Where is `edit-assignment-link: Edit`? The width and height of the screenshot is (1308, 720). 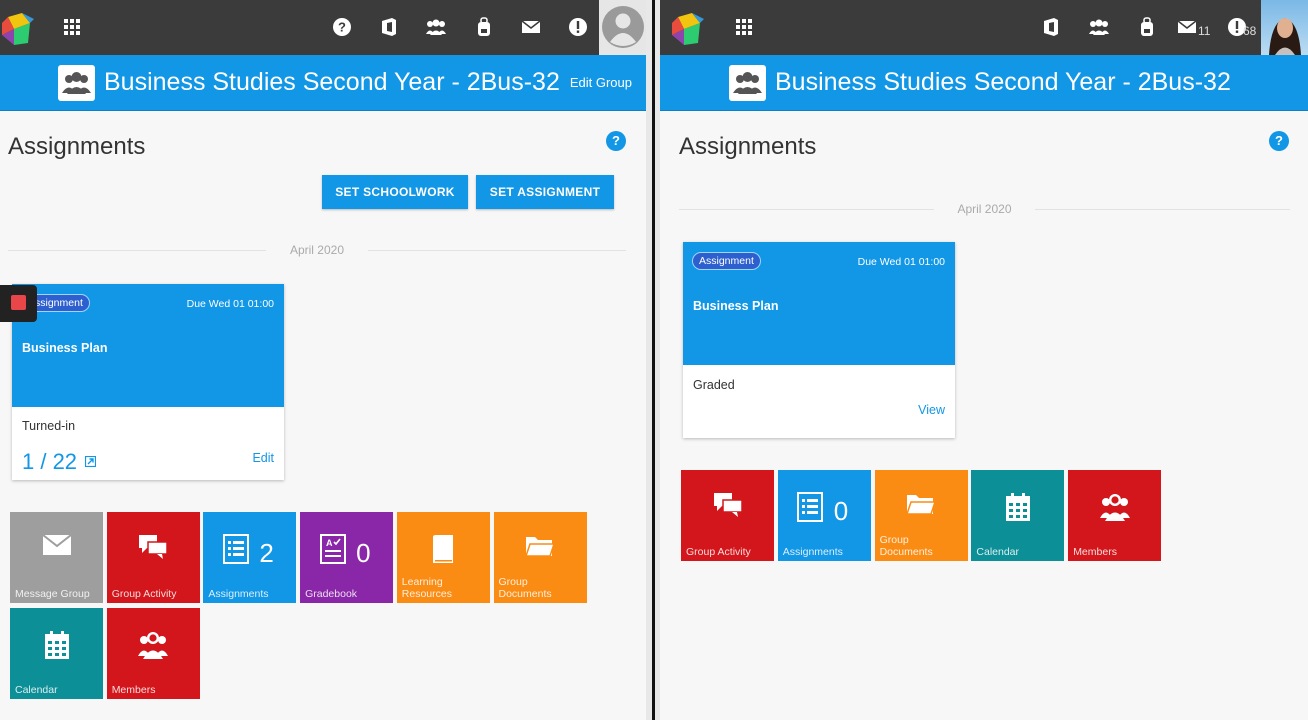
edit-assignment-link: Edit is located at coordinates (263, 458).